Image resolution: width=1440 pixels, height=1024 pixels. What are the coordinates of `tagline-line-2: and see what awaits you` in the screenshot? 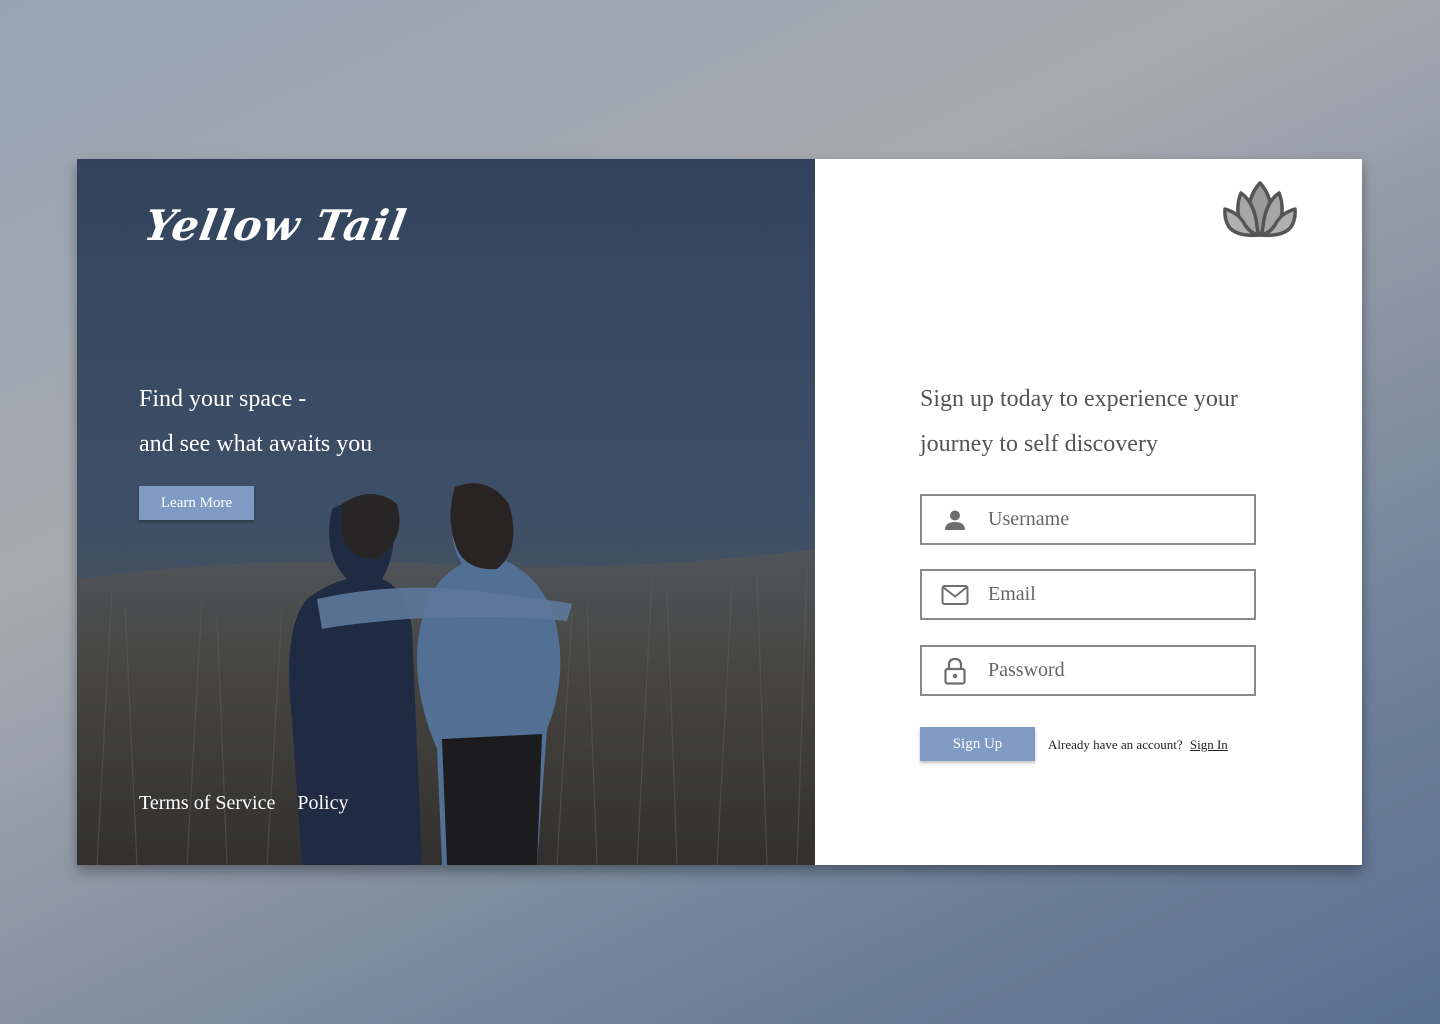 It's located at (256, 444).